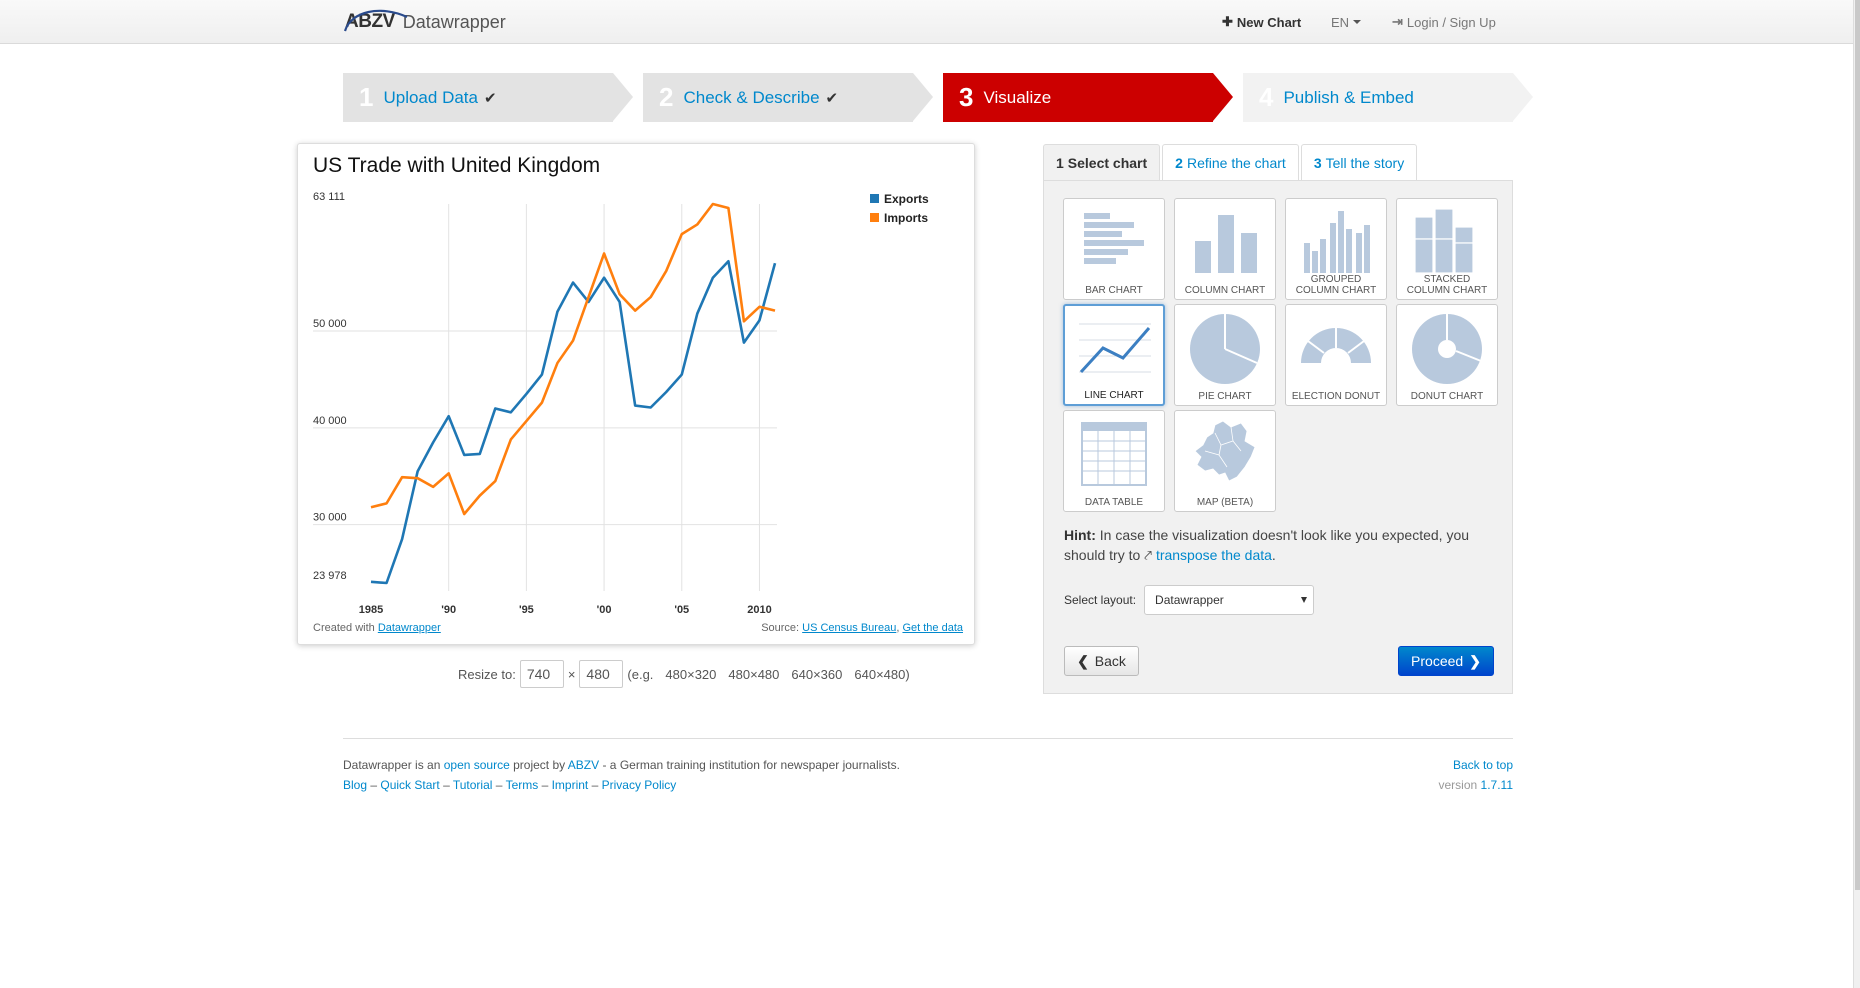 Image resolution: width=1860 pixels, height=988 pixels. Describe the element at coordinates (1225, 290) in the screenshot. I see `chart-type-label: COLUMN CHART` at that location.